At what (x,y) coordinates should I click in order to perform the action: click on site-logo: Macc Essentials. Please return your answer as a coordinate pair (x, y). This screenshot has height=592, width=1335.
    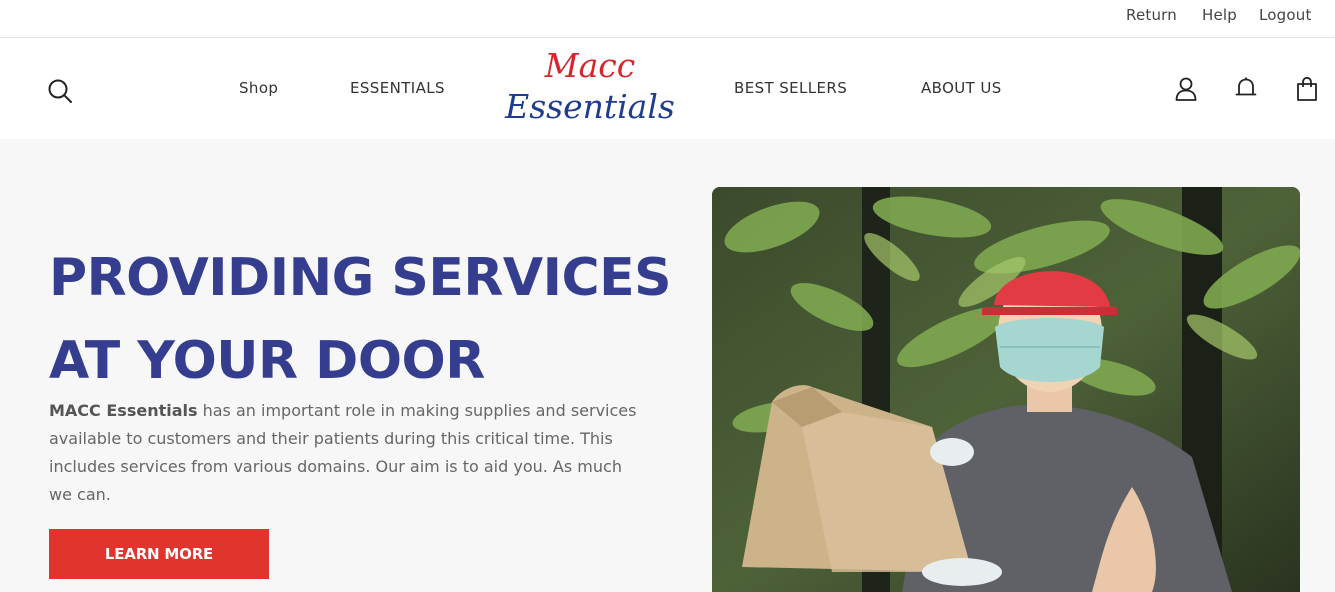
    Looking at the image, I should click on (590, 87).